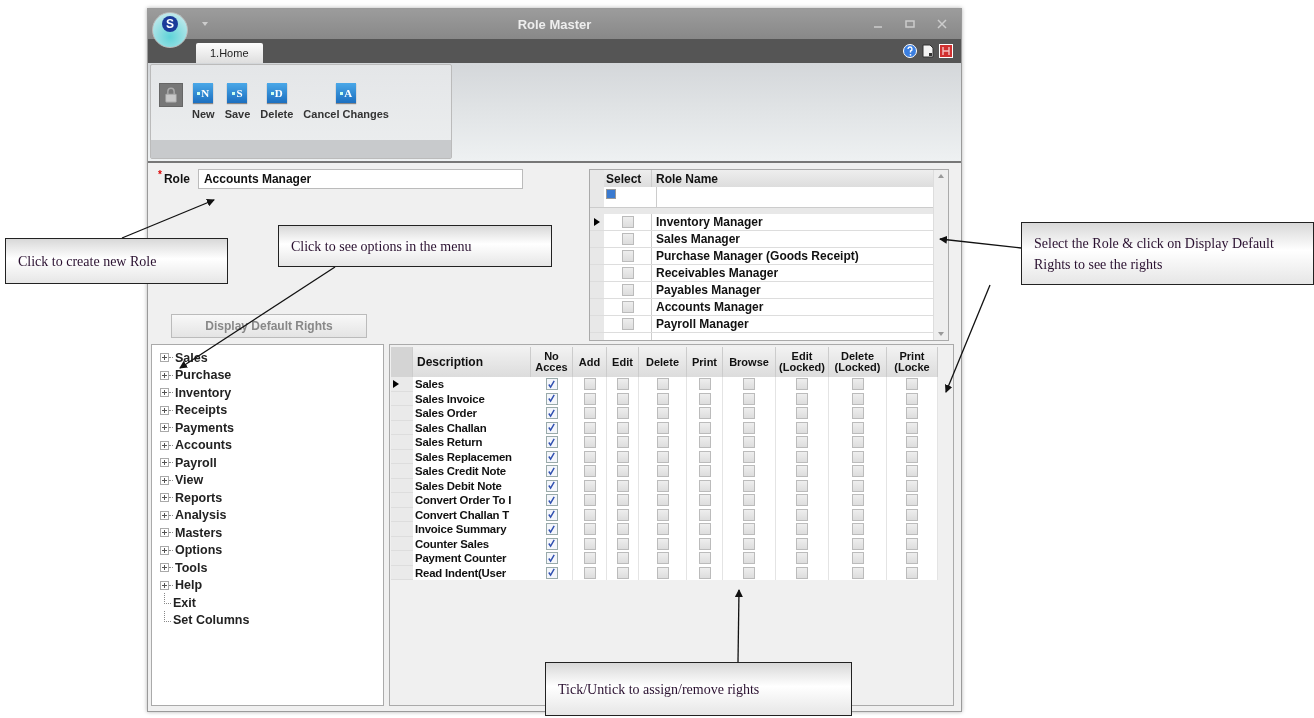  I want to click on menu-tree-item: Options, so click(199, 550).